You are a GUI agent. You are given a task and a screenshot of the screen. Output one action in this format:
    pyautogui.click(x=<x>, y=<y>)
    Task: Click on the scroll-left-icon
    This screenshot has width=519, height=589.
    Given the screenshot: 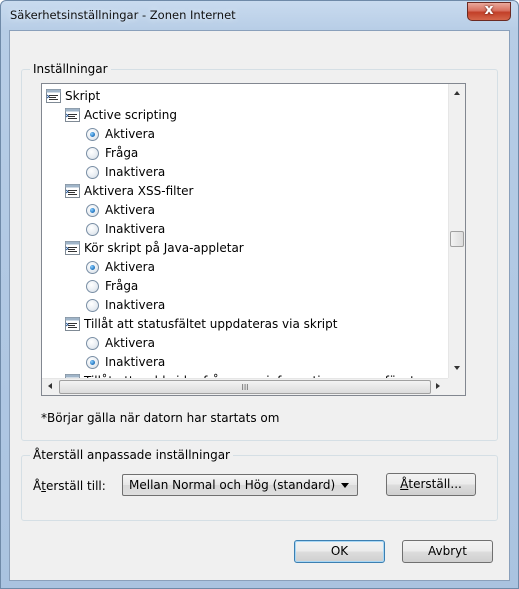 What is the action you would take?
    pyautogui.click(x=50, y=386)
    